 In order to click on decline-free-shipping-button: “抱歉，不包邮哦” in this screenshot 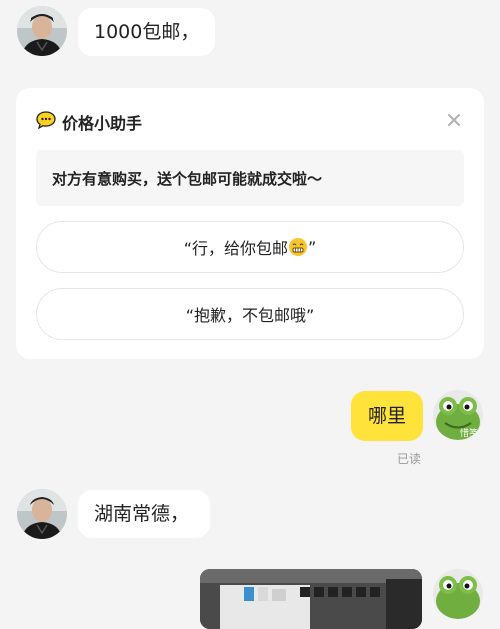, I will do `click(250, 314)`.